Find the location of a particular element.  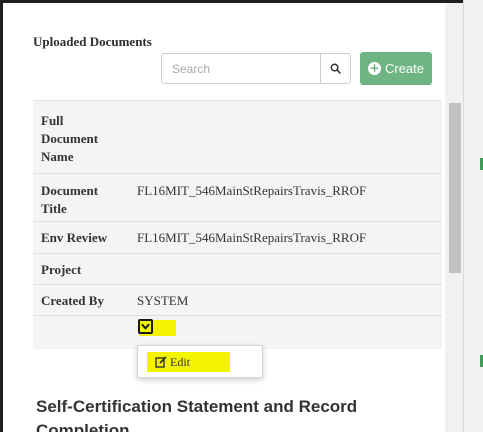

create-button-label: Create is located at coordinates (404, 68).